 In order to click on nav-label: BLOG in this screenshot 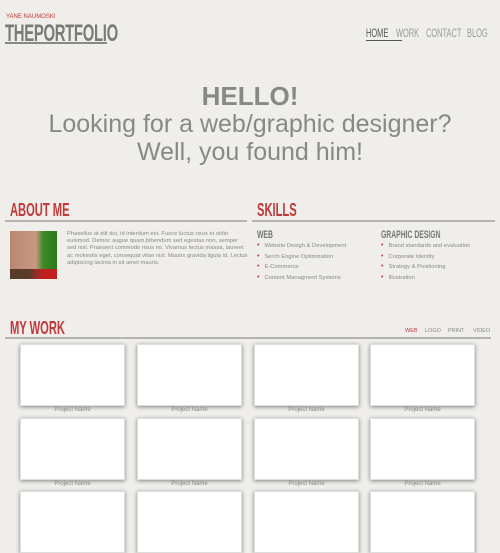, I will do `click(477, 33)`.